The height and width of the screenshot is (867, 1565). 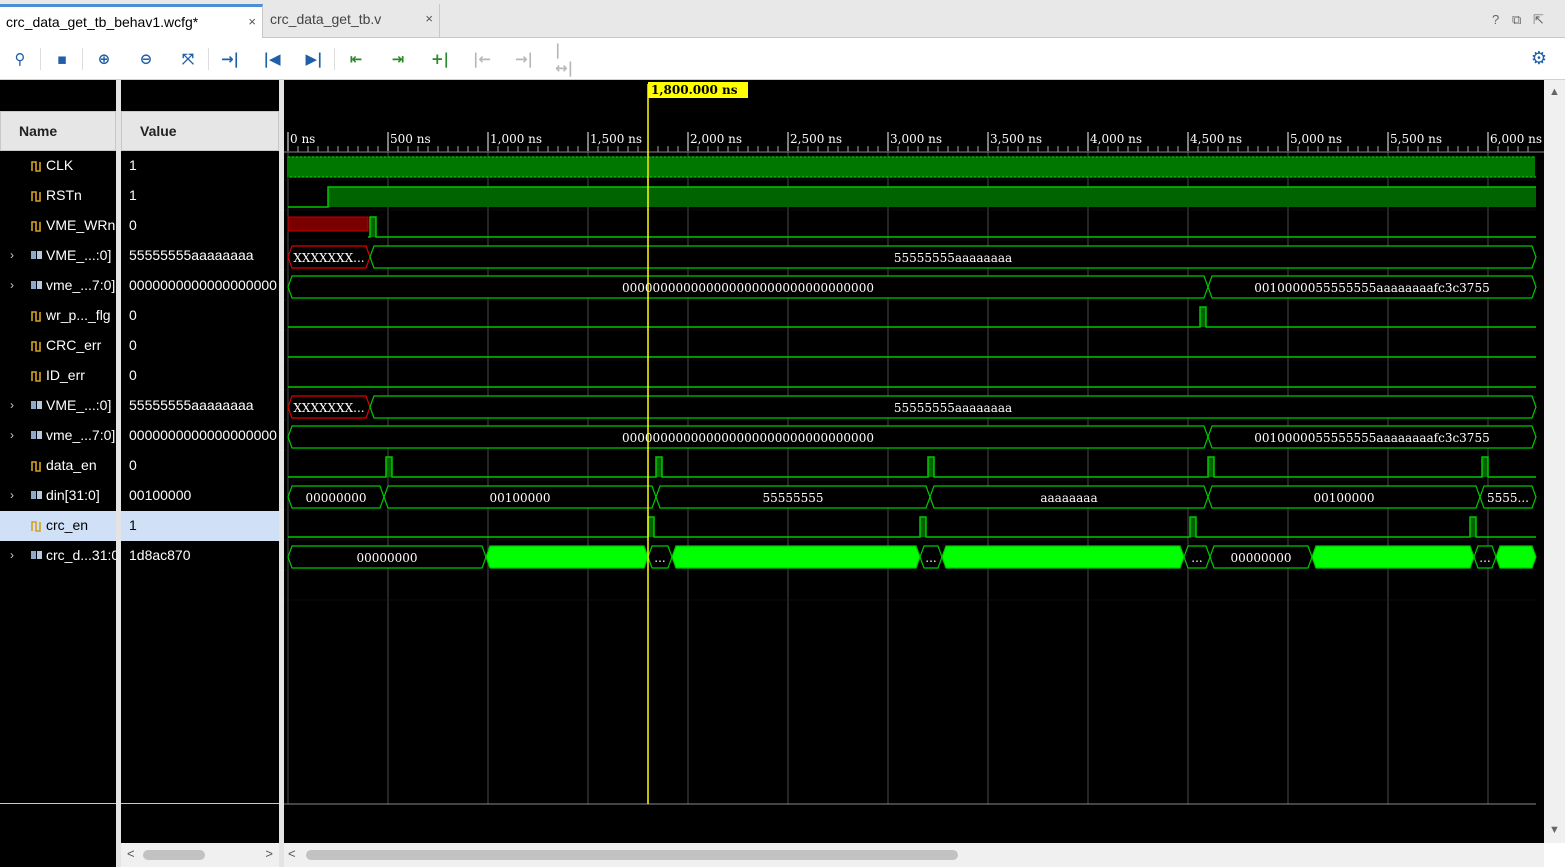 I want to click on value-horizontal-scrollbar: < >, so click(x=200, y=855).